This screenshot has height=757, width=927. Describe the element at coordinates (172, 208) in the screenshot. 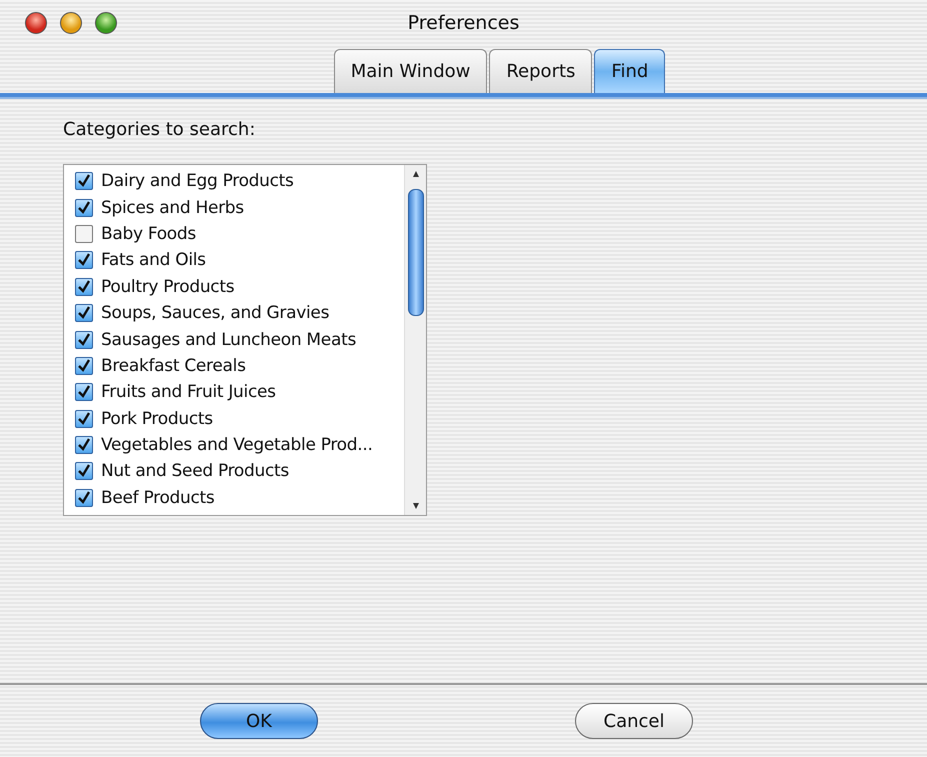

I see `category-label: Spices and Herbs` at that location.